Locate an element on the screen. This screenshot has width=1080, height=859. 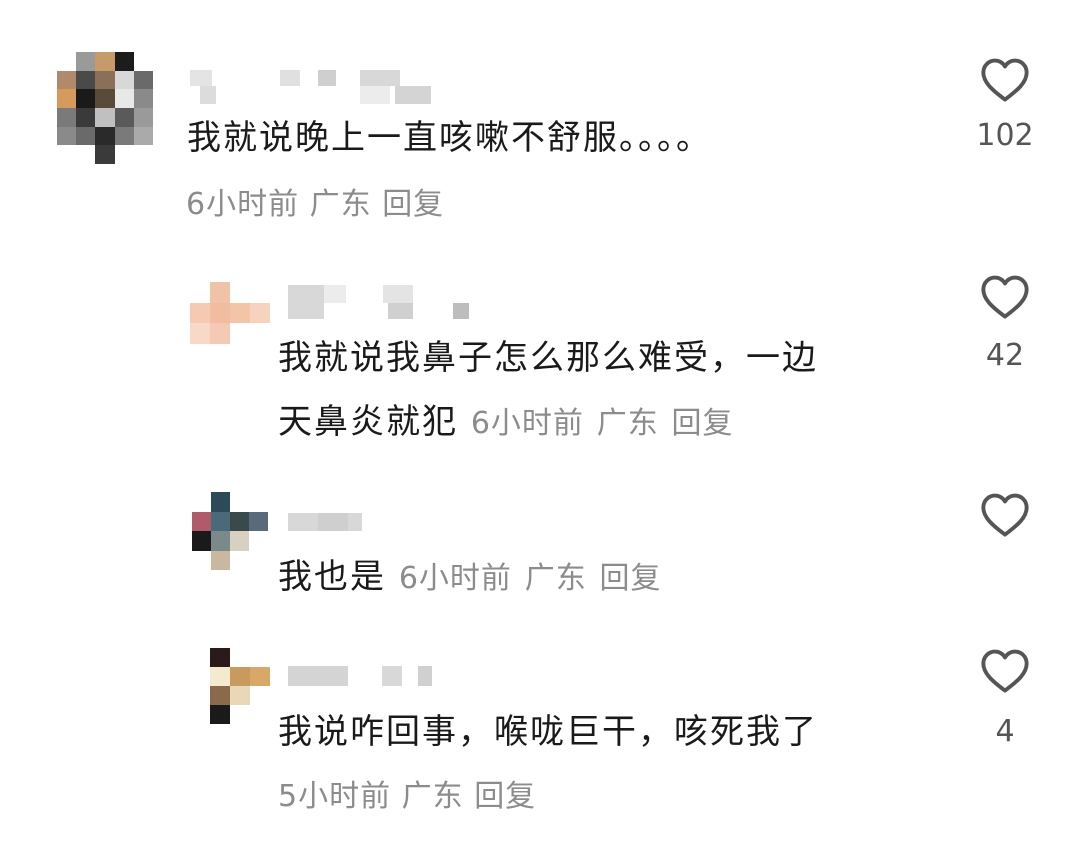
like-count: 102 is located at coordinates (1005, 135).